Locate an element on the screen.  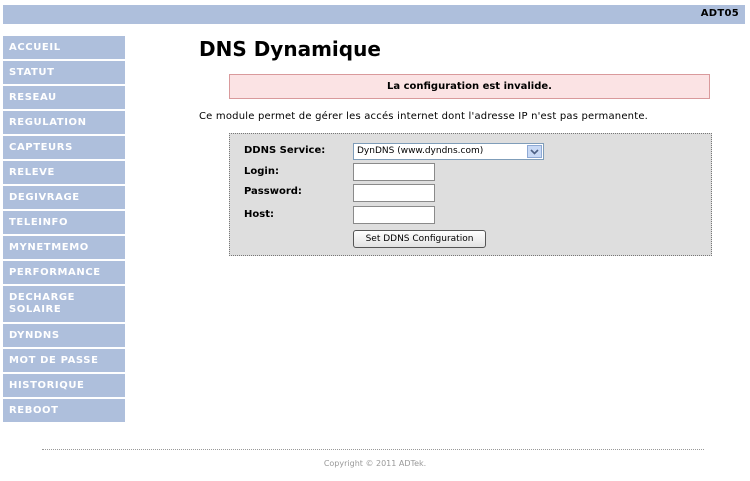
password-label: Password: is located at coordinates (273, 191).